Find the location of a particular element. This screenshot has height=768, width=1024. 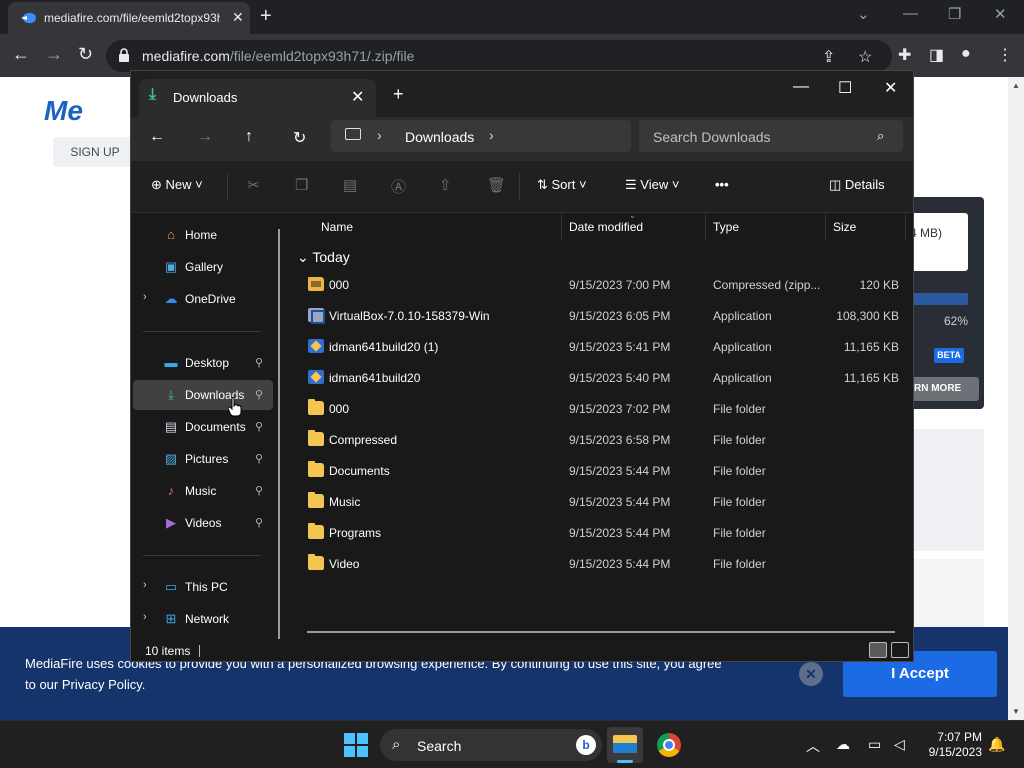

close-tab-icon: ✕ is located at coordinates (238, 17).